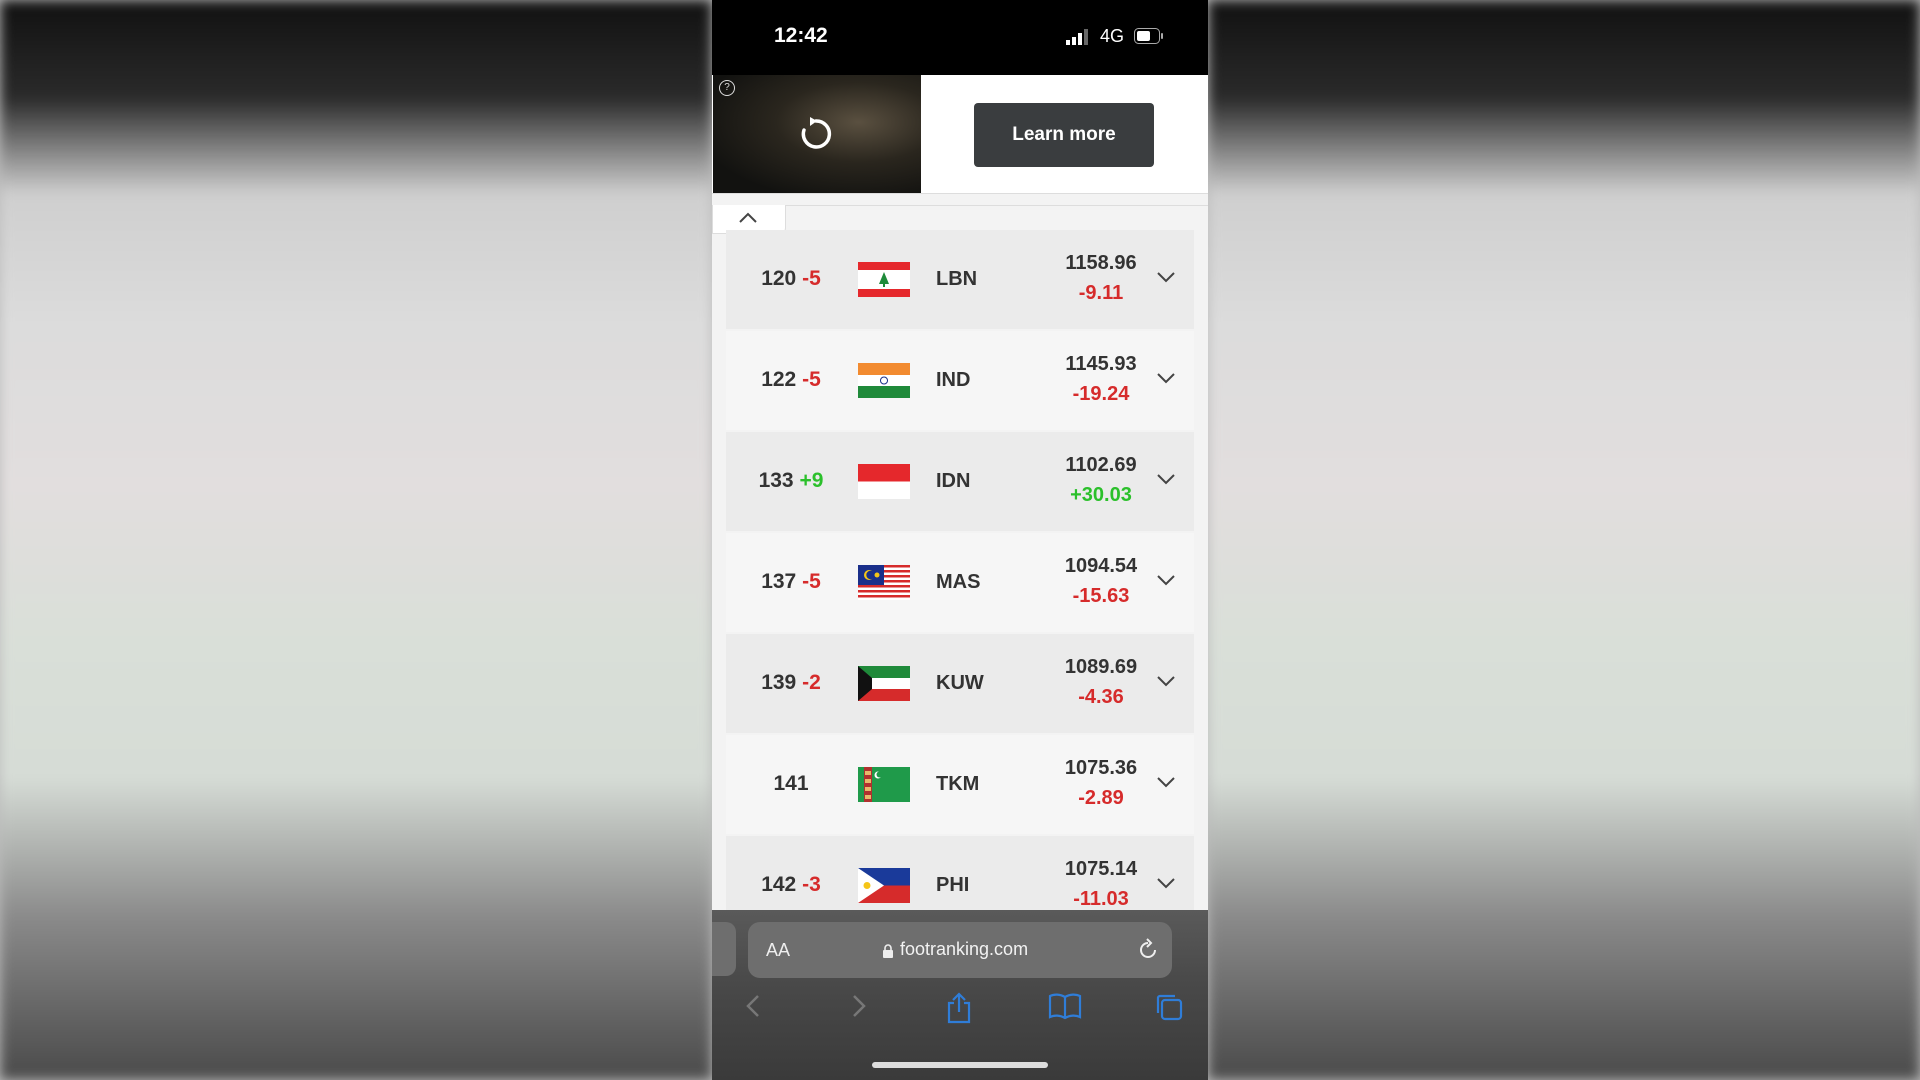  I want to click on points-delta: -2.89, so click(1101, 798).